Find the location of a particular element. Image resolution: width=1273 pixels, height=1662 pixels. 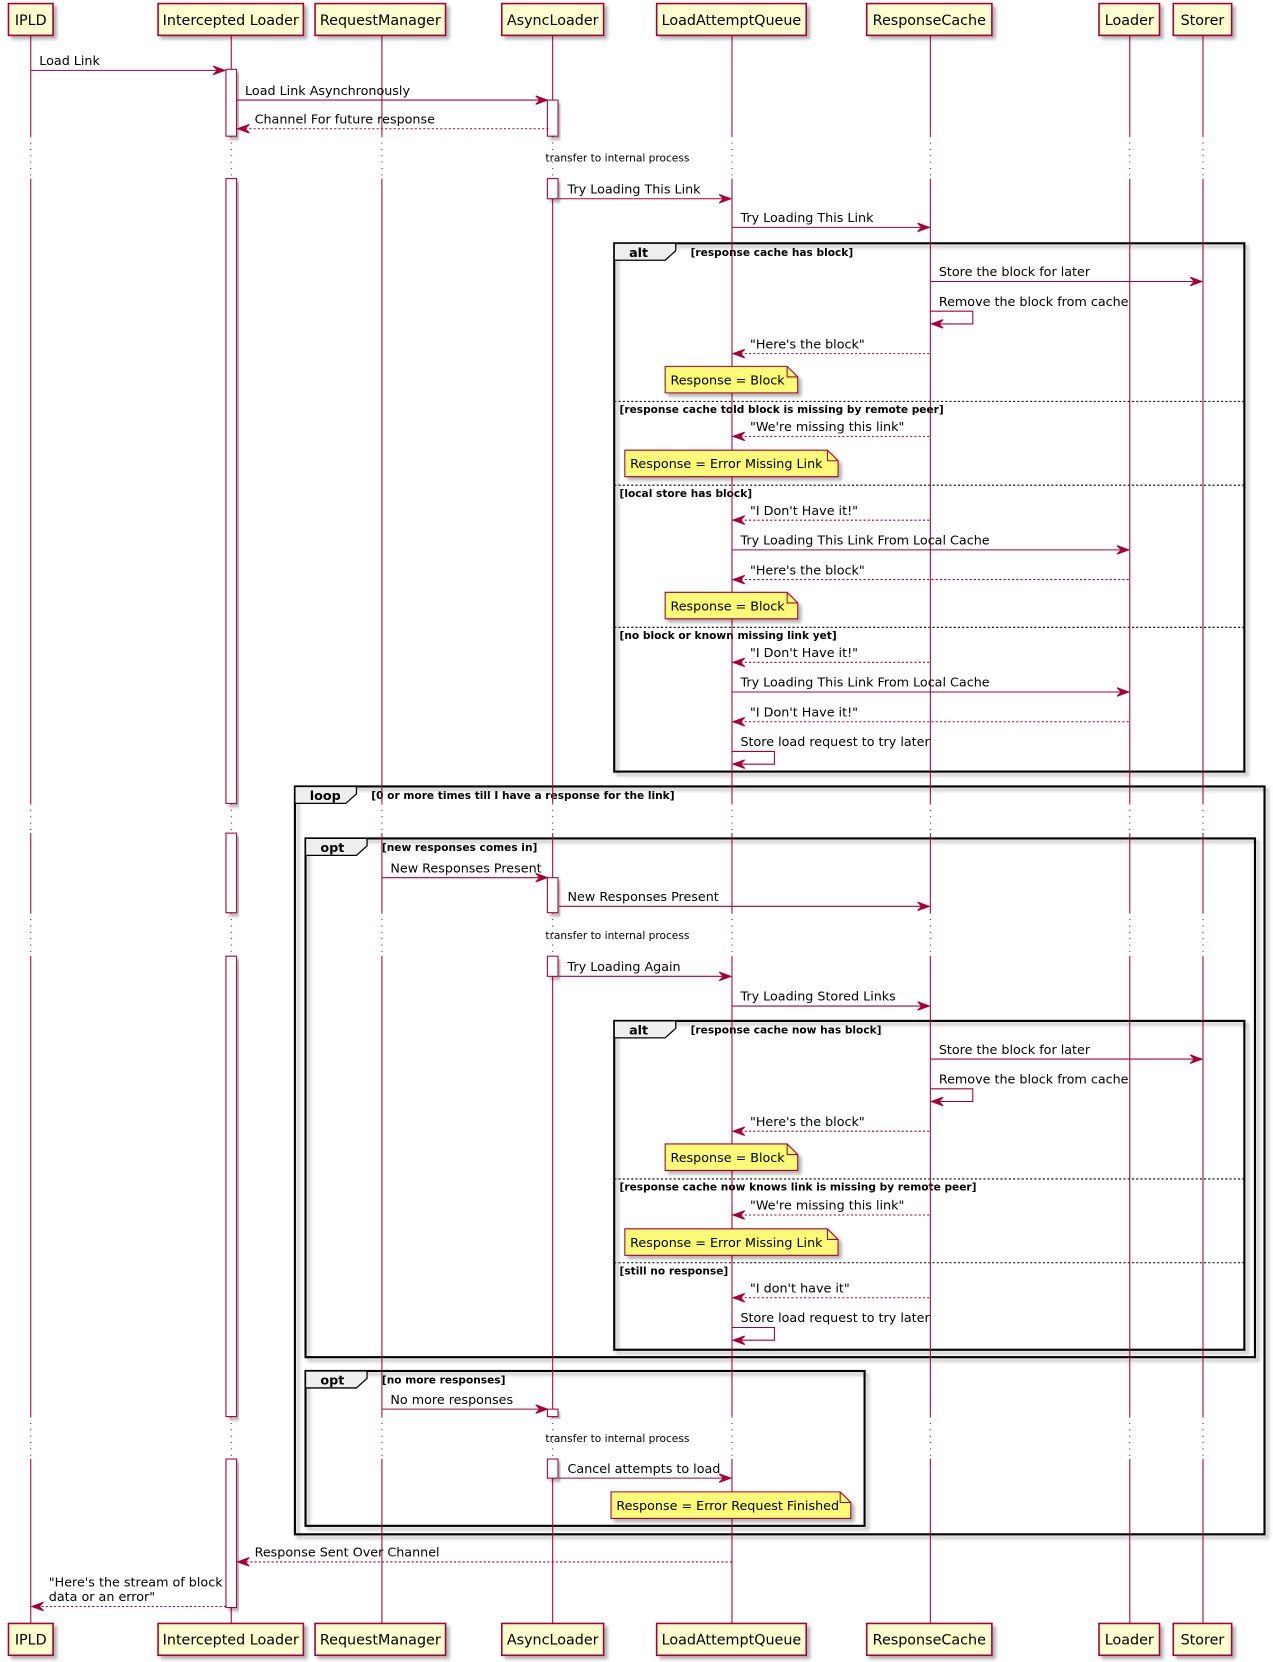

message-label: Remove the block from cache is located at coordinates (1034, 302).